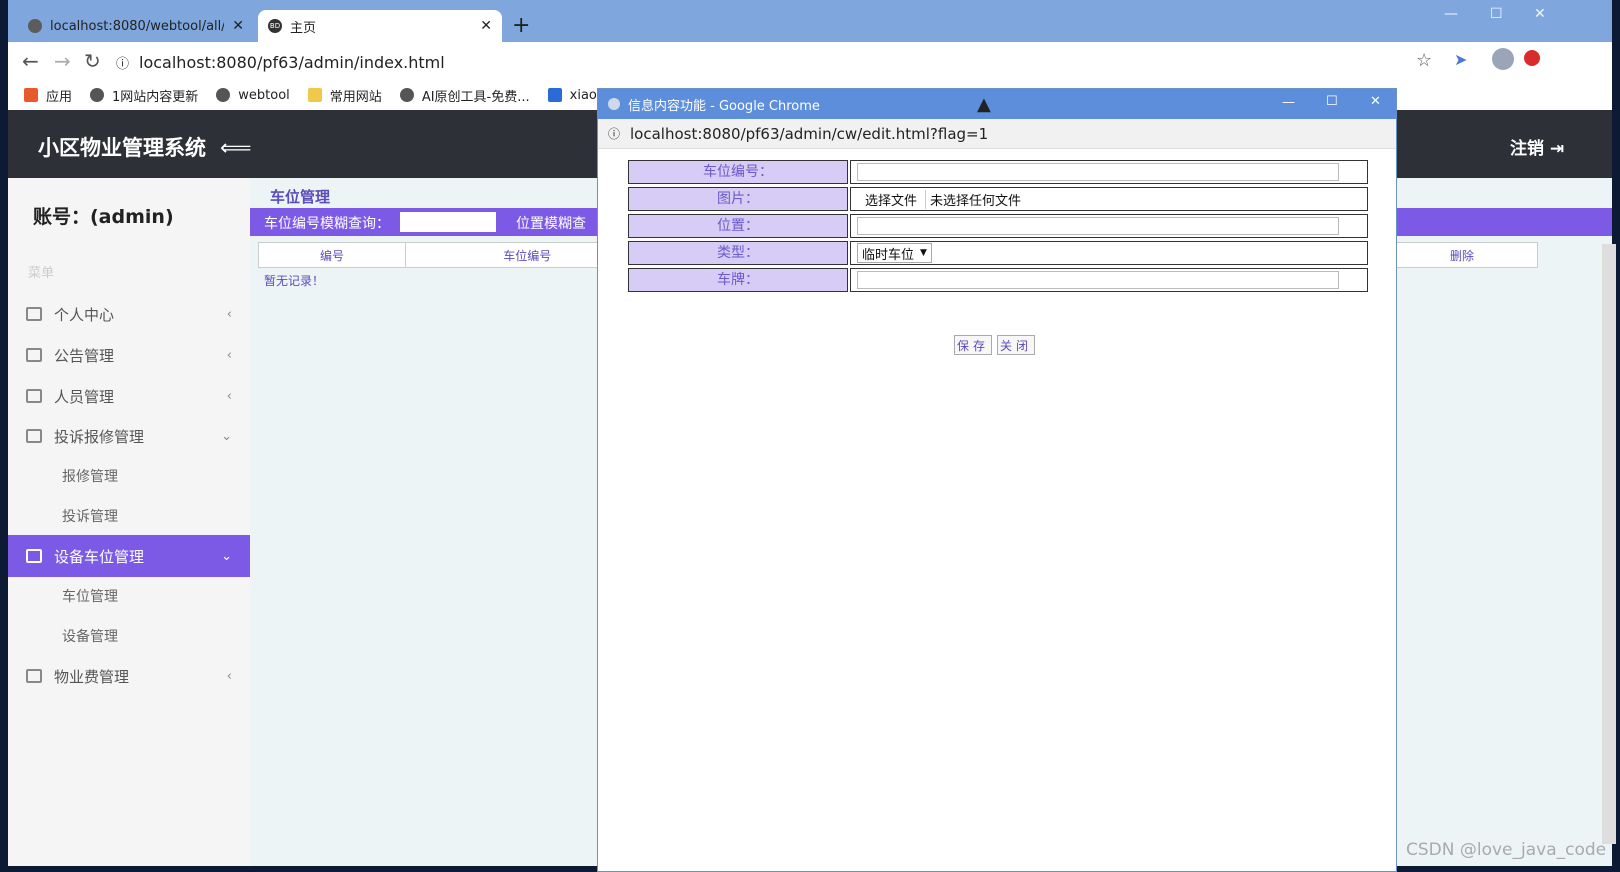 The image size is (1620, 872). What do you see at coordinates (1537, 146) in the screenshot?
I see `logout-button: 注销 ⇥` at bounding box center [1537, 146].